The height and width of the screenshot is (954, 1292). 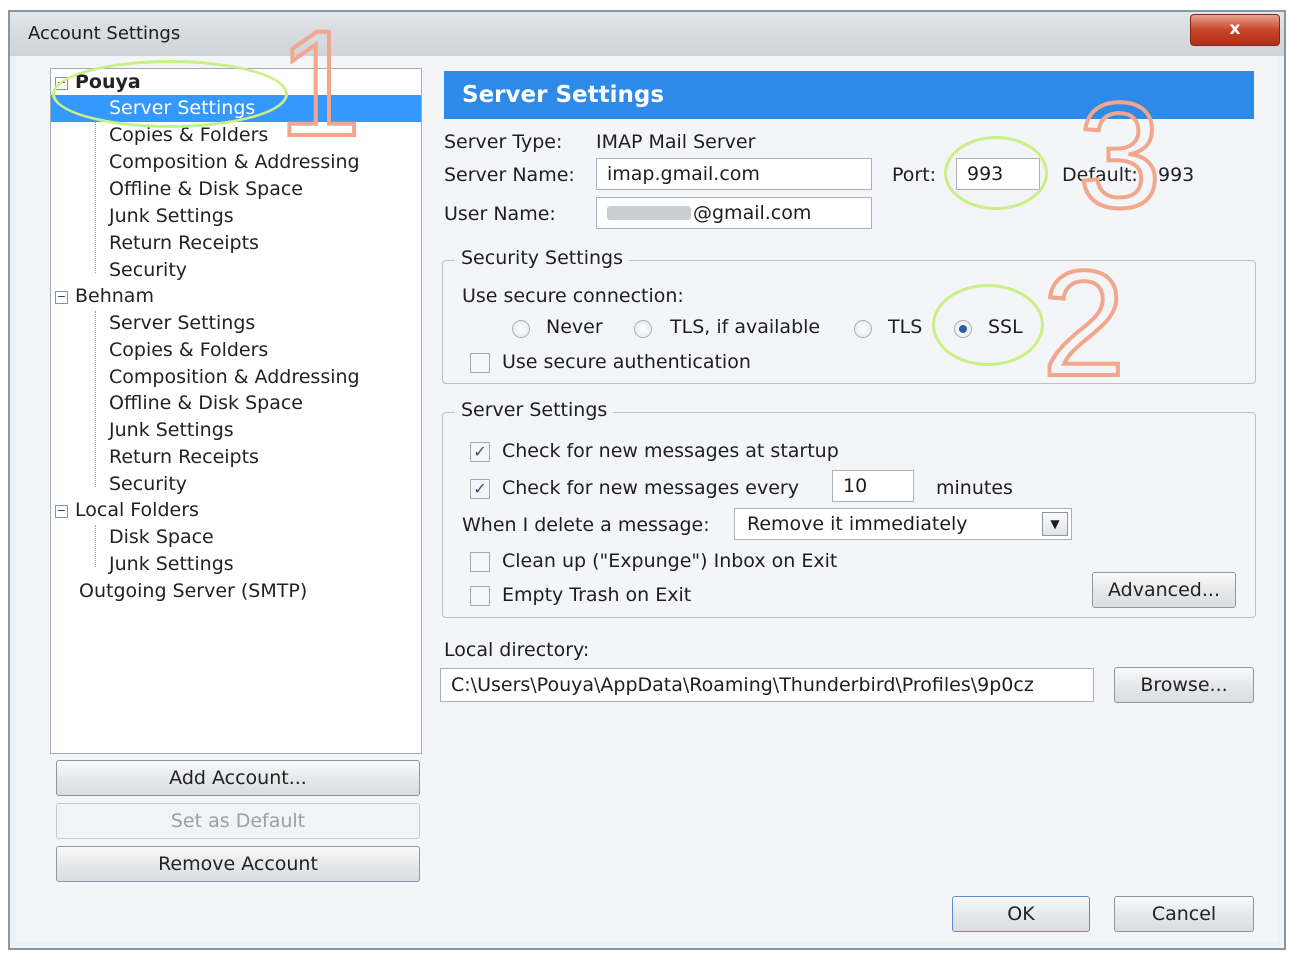 What do you see at coordinates (752, 213) in the screenshot?
I see `user-name-domain: @gmail.com` at bounding box center [752, 213].